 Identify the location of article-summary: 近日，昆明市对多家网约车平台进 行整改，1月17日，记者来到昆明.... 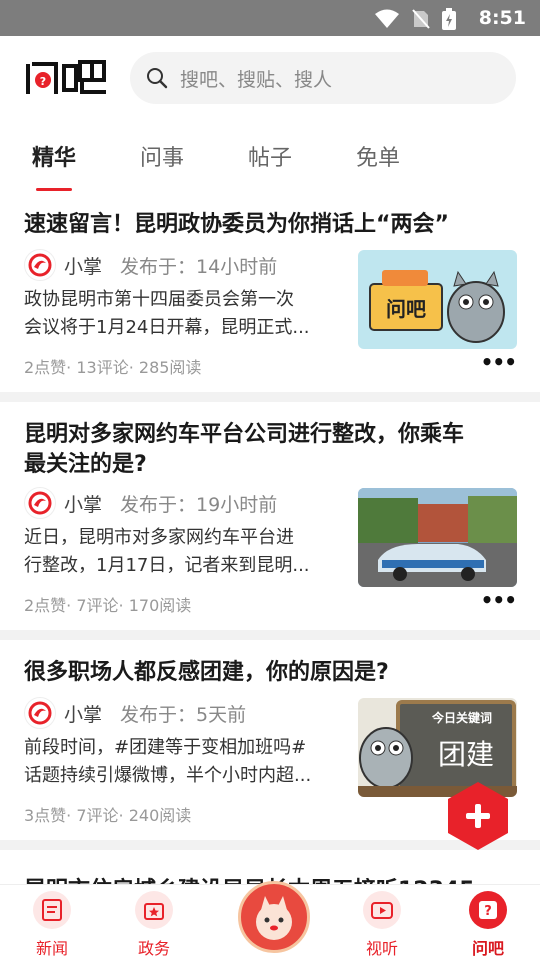
(180, 552).